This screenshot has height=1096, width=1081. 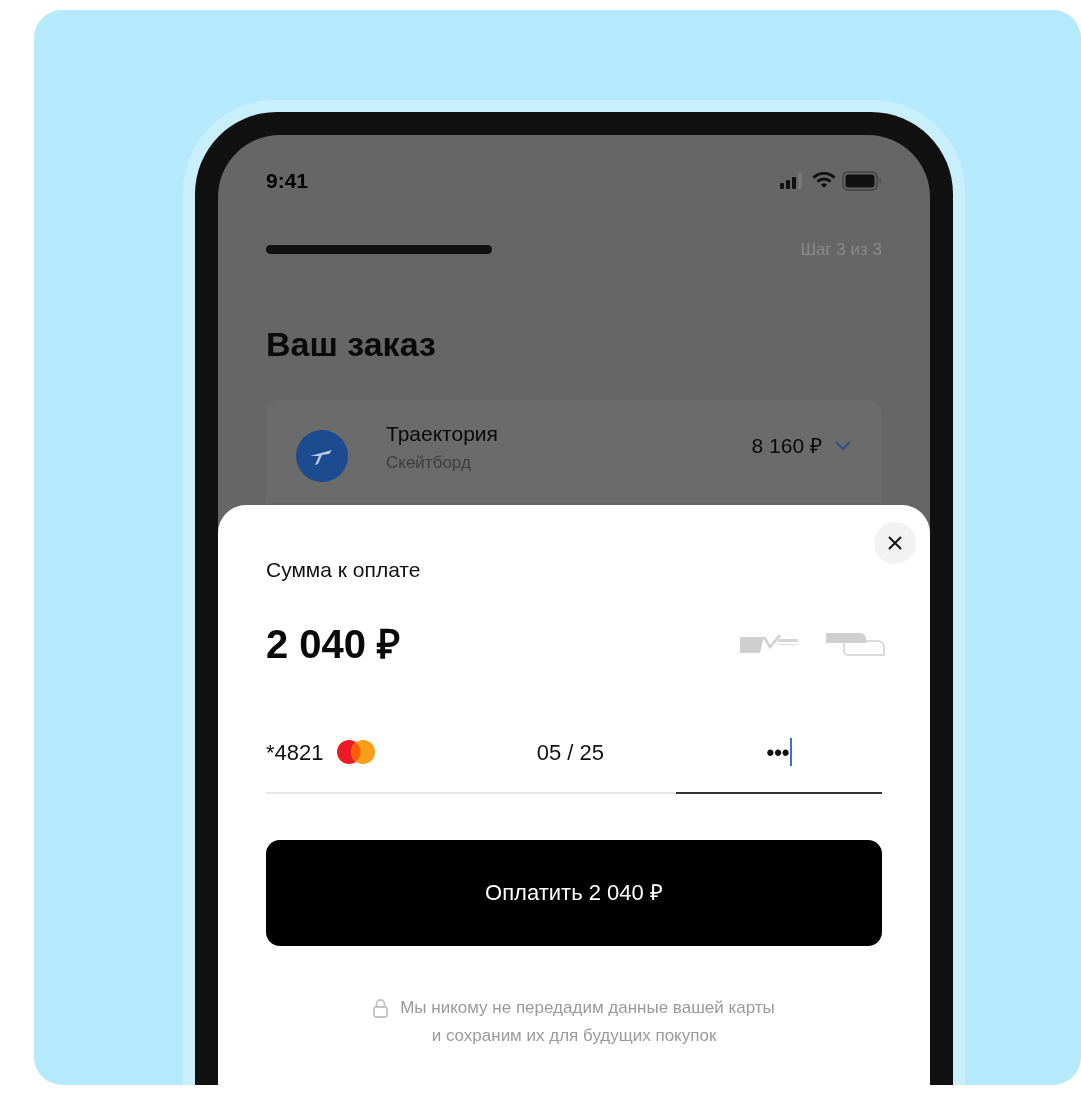 What do you see at coordinates (355, 752) in the screenshot?
I see `card-brand-icon` at bounding box center [355, 752].